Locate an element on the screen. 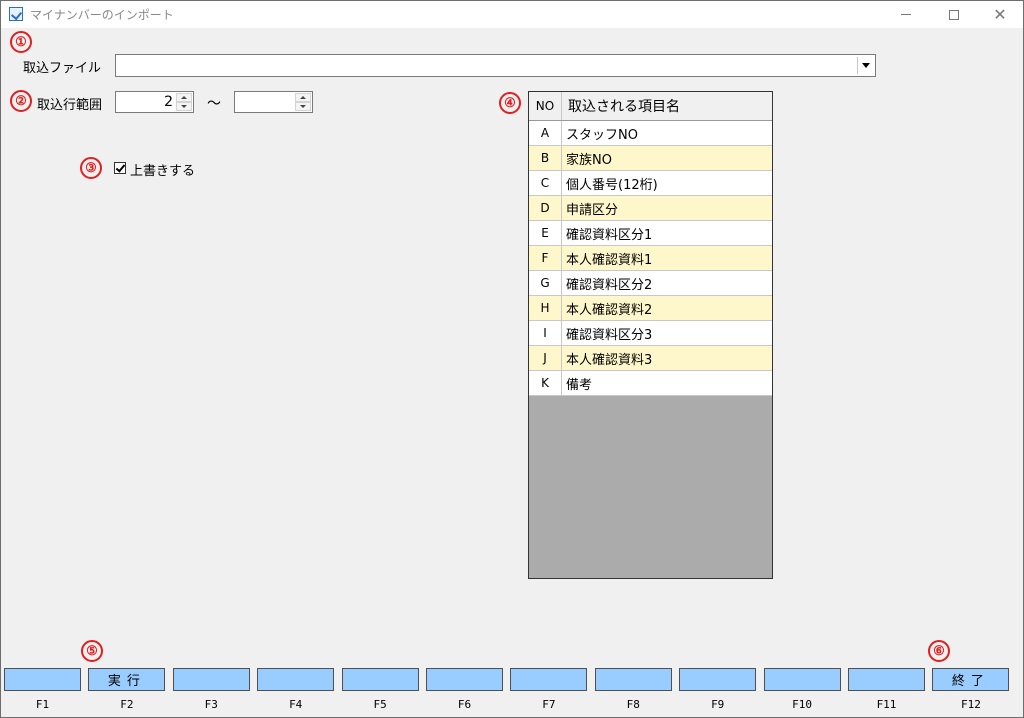 The height and width of the screenshot is (718, 1024). grid-row: D 申請区分 is located at coordinates (650, 208).